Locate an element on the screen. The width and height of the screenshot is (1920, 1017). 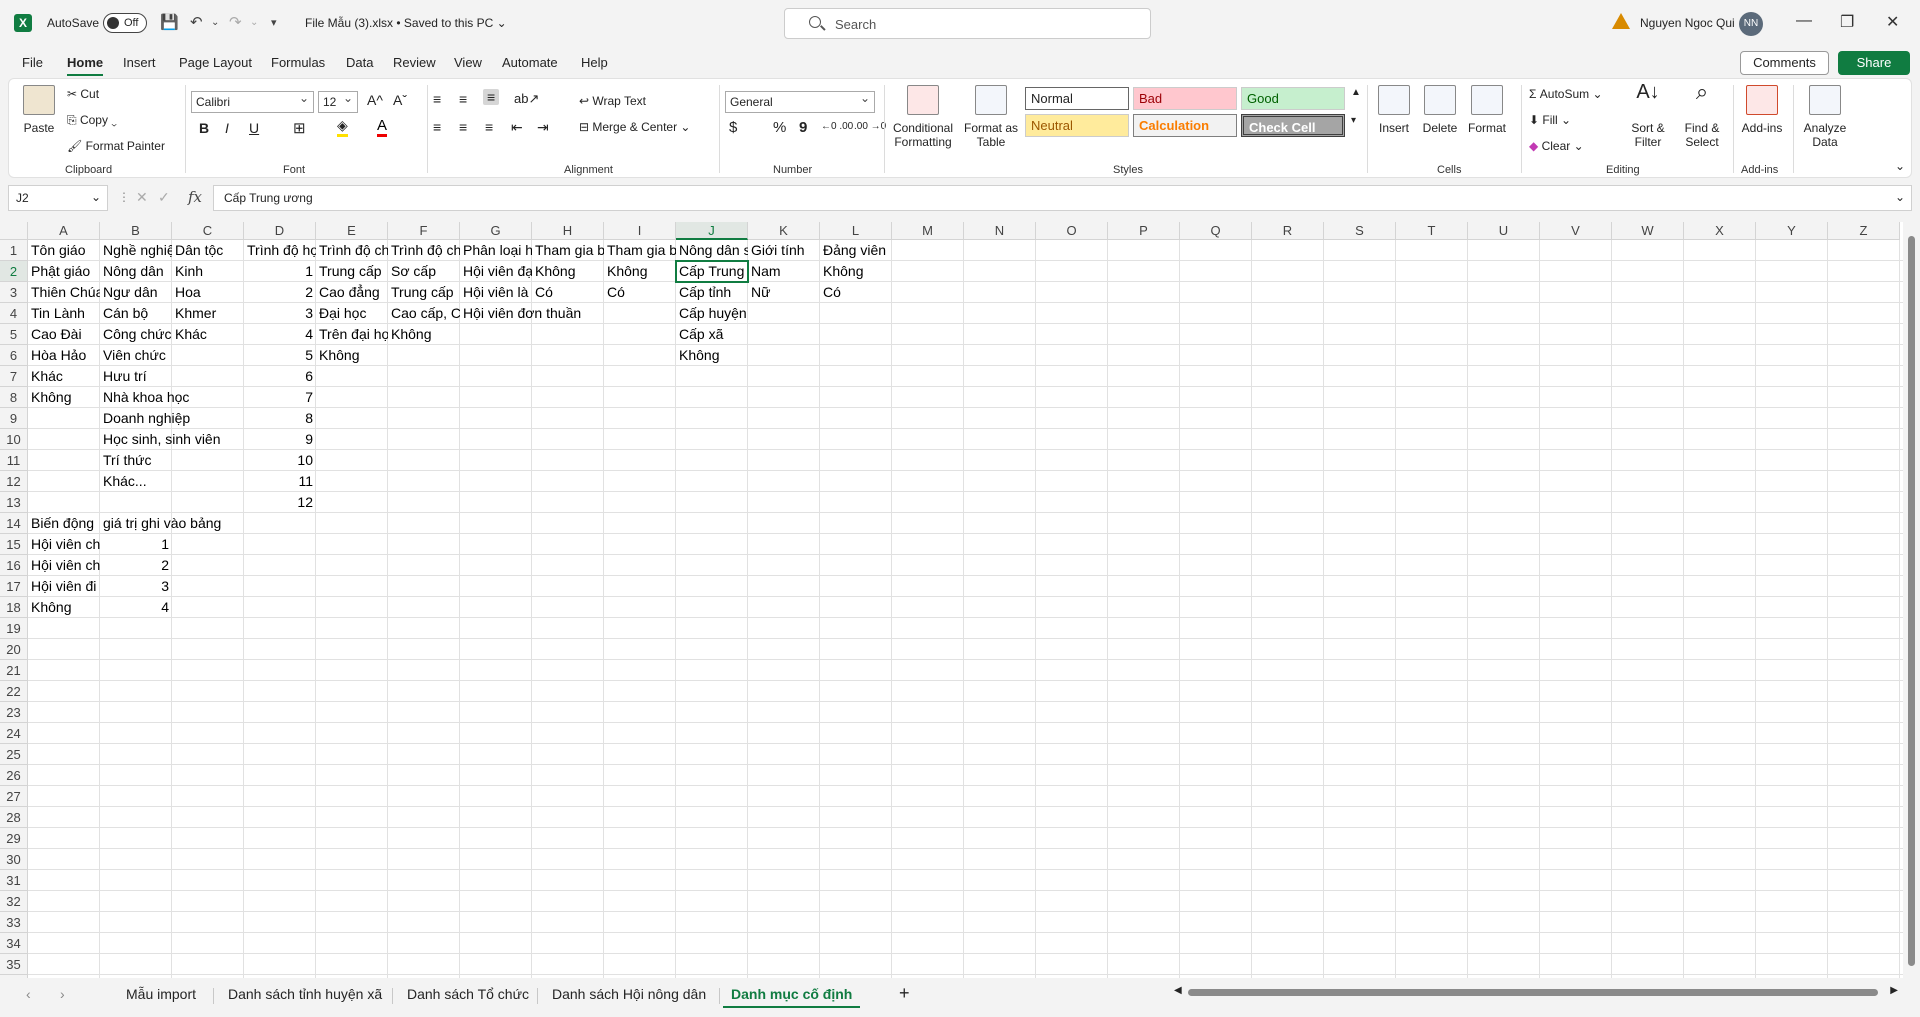
row-header-10: 10 is located at coordinates (14, 439).